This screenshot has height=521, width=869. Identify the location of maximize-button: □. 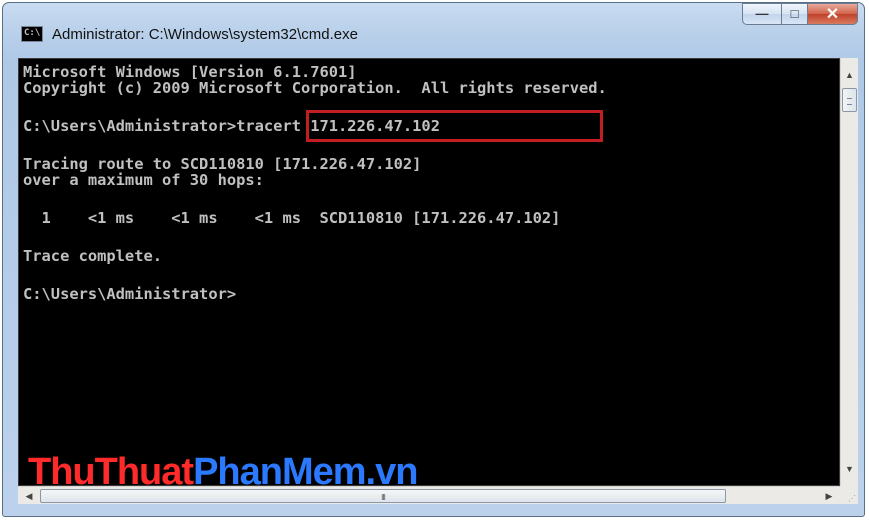
(795, 14).